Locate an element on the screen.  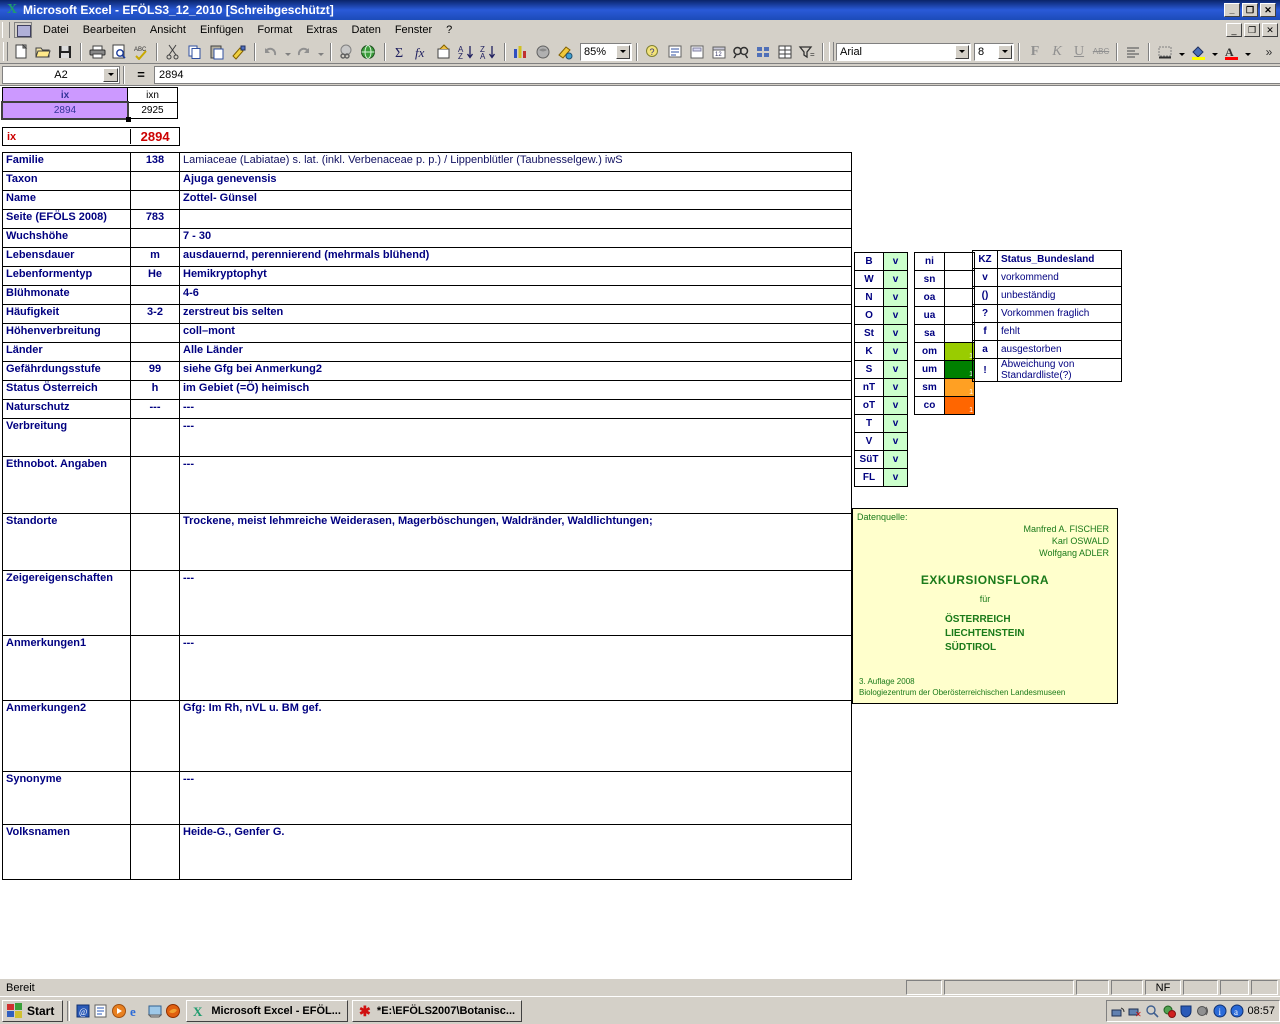
quicklaunch-showdesktop-icon is located at coordinates (155, 1011).